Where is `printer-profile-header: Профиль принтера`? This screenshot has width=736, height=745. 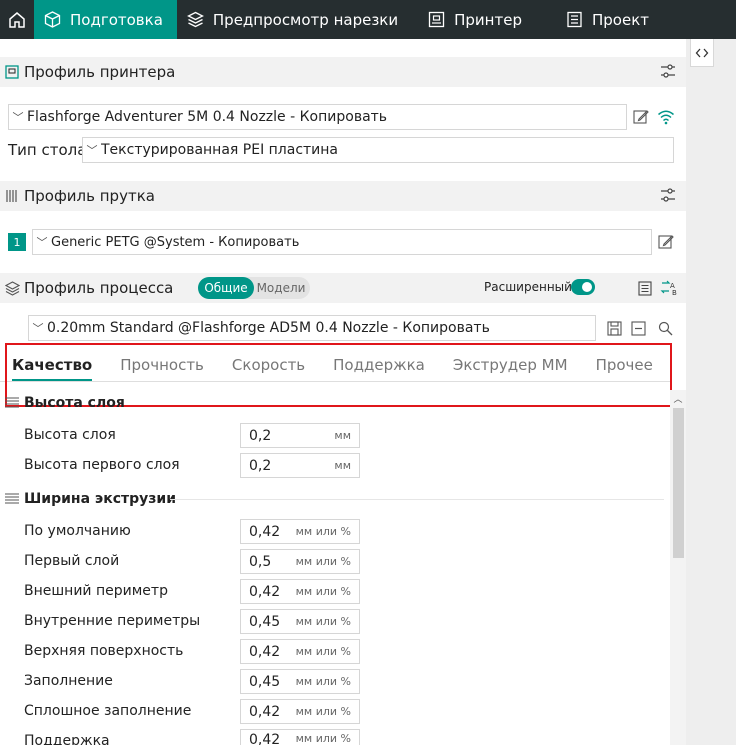 printer-profile-header: Профиль принтера is located at coordinates (343, 72).